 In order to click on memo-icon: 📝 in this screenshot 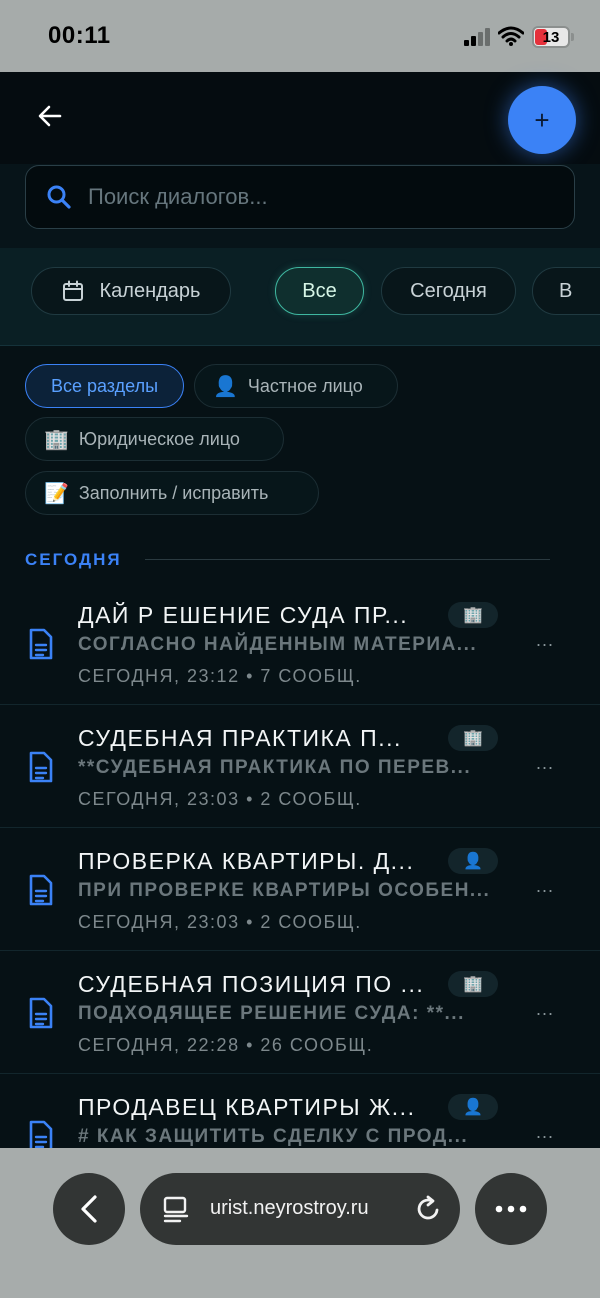, I will do `click(56, 493)`.